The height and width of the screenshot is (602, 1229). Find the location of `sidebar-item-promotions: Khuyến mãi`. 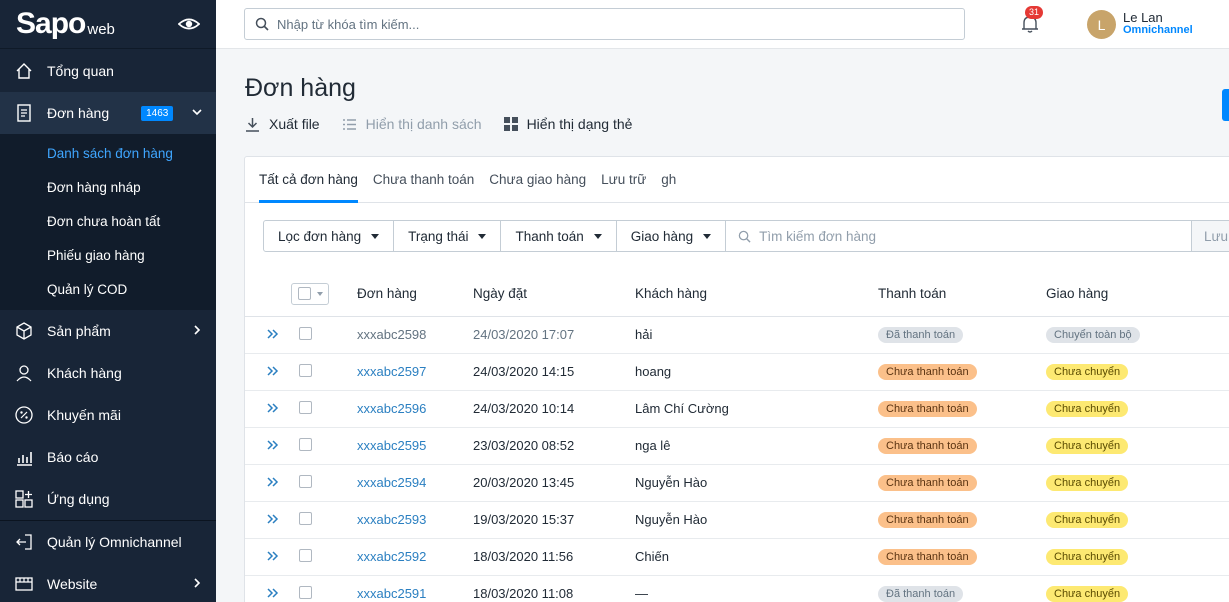

sidebar-item-promotions: Khuyến mãi is located at coordinates (108, 415).